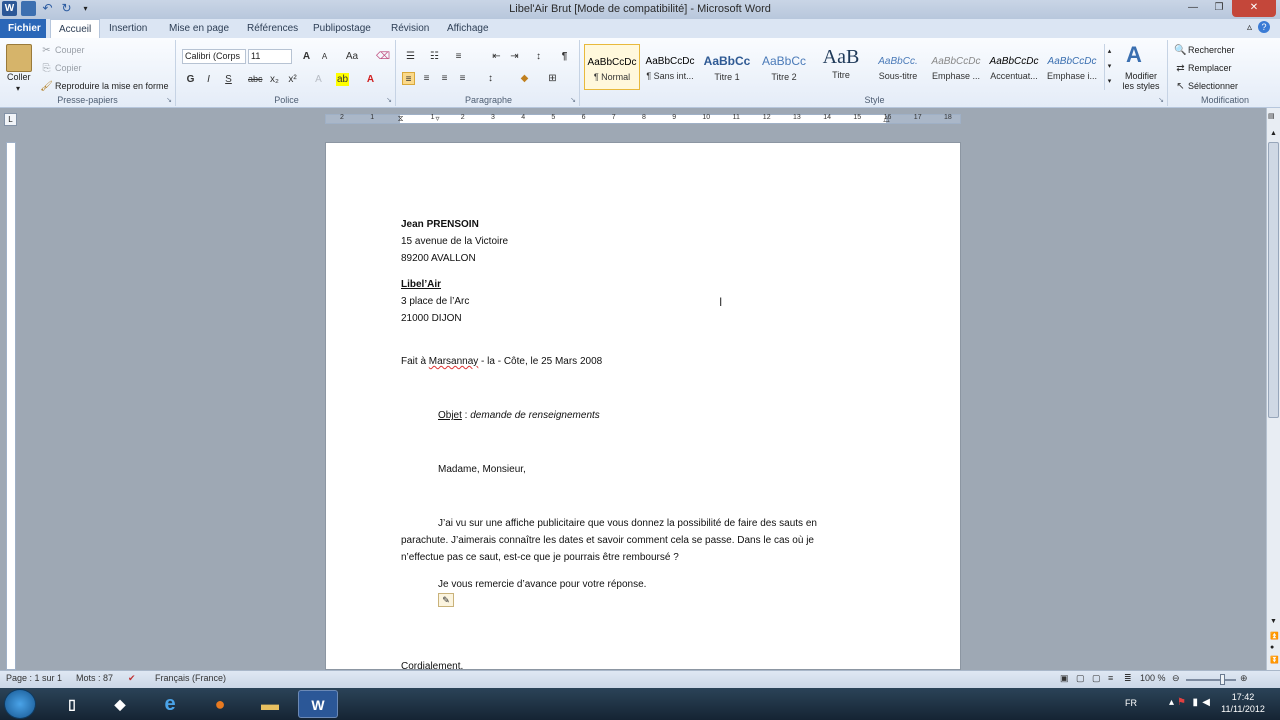 The width and height of the screenshot is (1280, 720). I want to click on find-icon: 🔍, so click(1180, 50).